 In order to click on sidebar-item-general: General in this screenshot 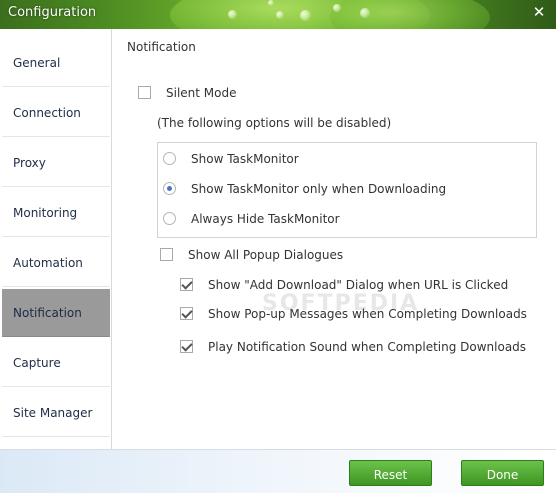, I will do `click(56, 63)`.